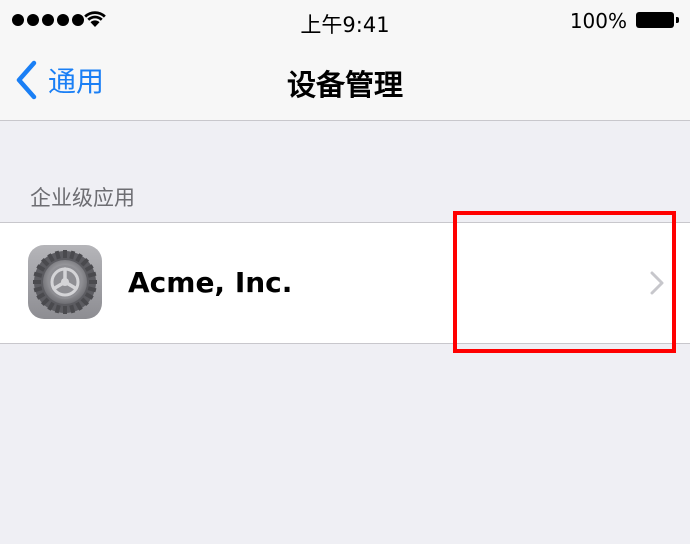 This screenshot has height=544, width=690. What do you see at coordinates (658, 20) in the screenshot?
I see `battery-icon` at bounding box center [658, 20].